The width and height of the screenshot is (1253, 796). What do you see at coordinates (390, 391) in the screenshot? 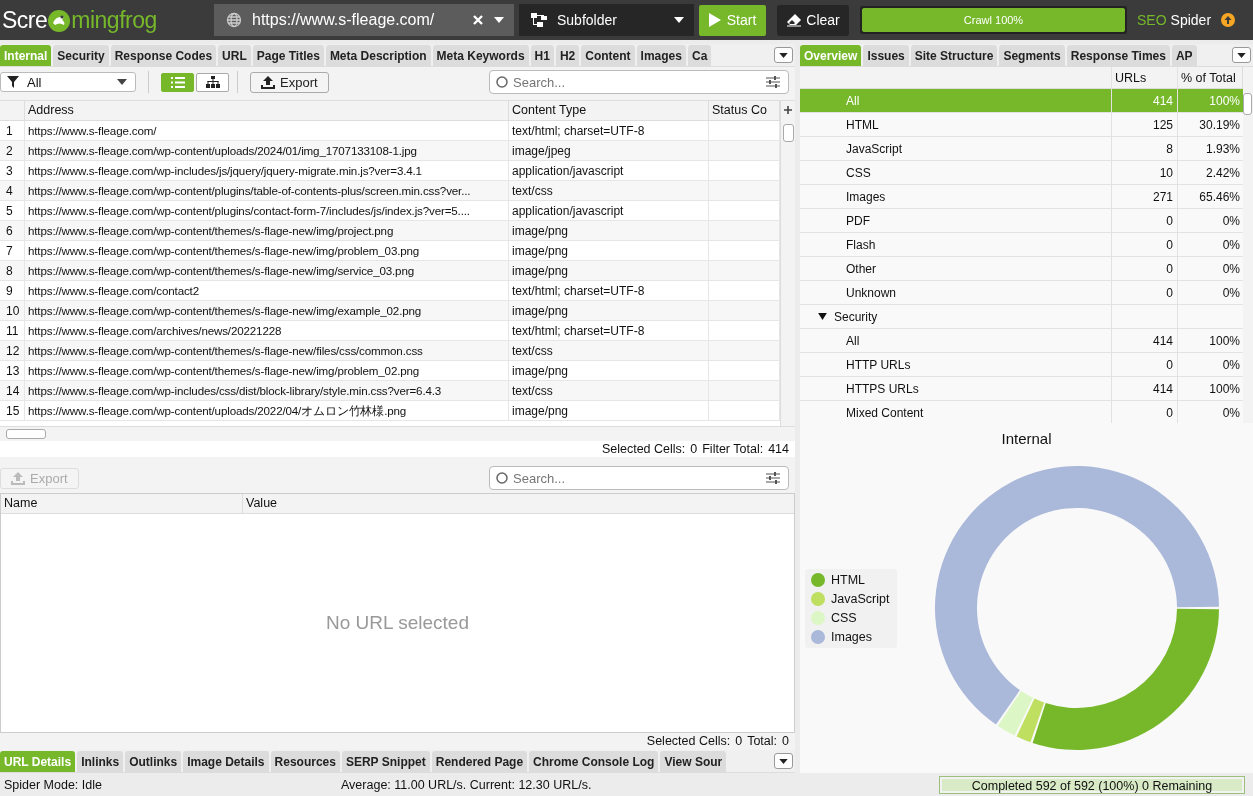
I see `table-row: 14 https://www.s-fleage.com/wp-includes/css/dist/block-library/style.min.css?ver=6.4.3 text/css` at bounding box center [390, 391].